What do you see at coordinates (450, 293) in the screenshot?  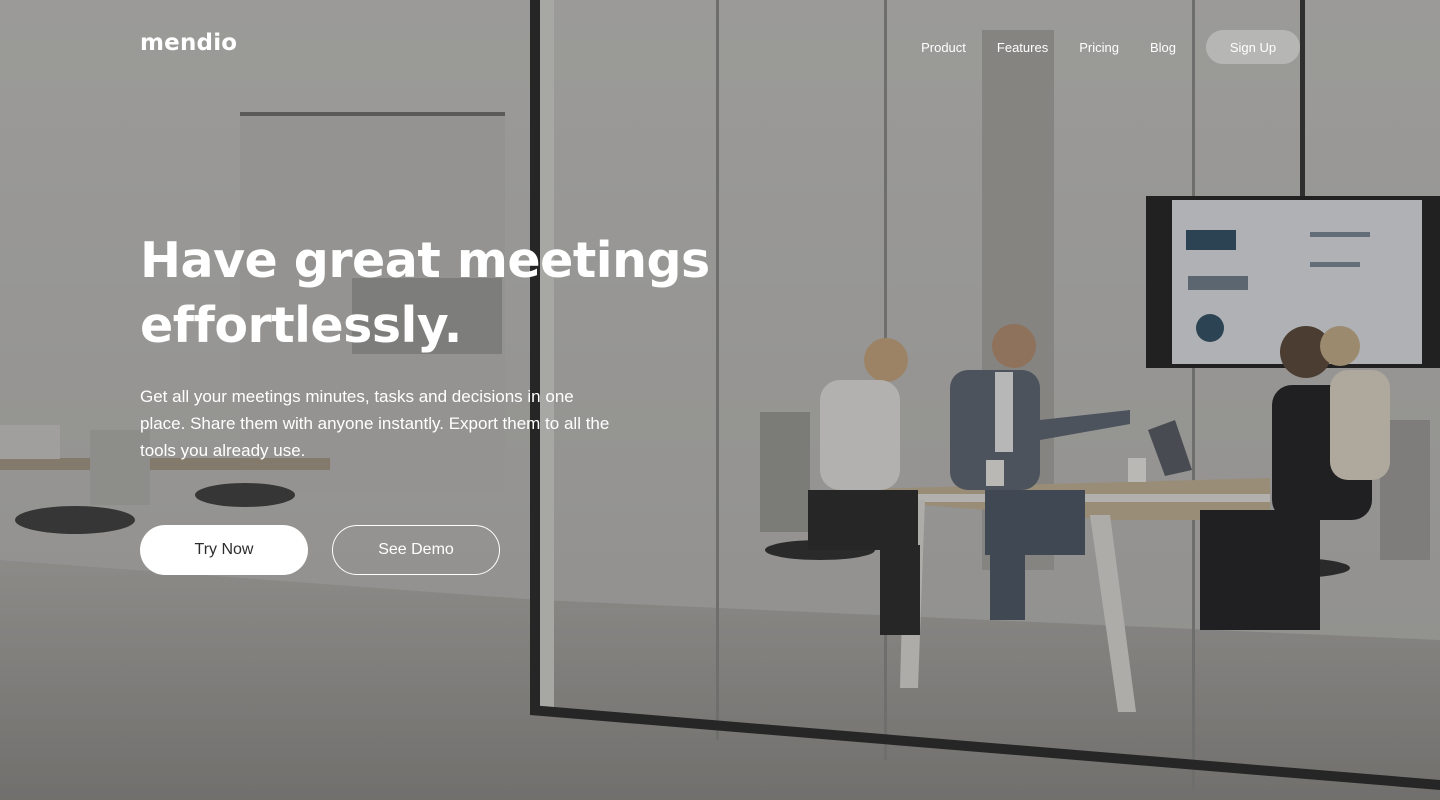 I see `hero-headline: Have great meetings effortlessly.` at bounding box center [450, 293].